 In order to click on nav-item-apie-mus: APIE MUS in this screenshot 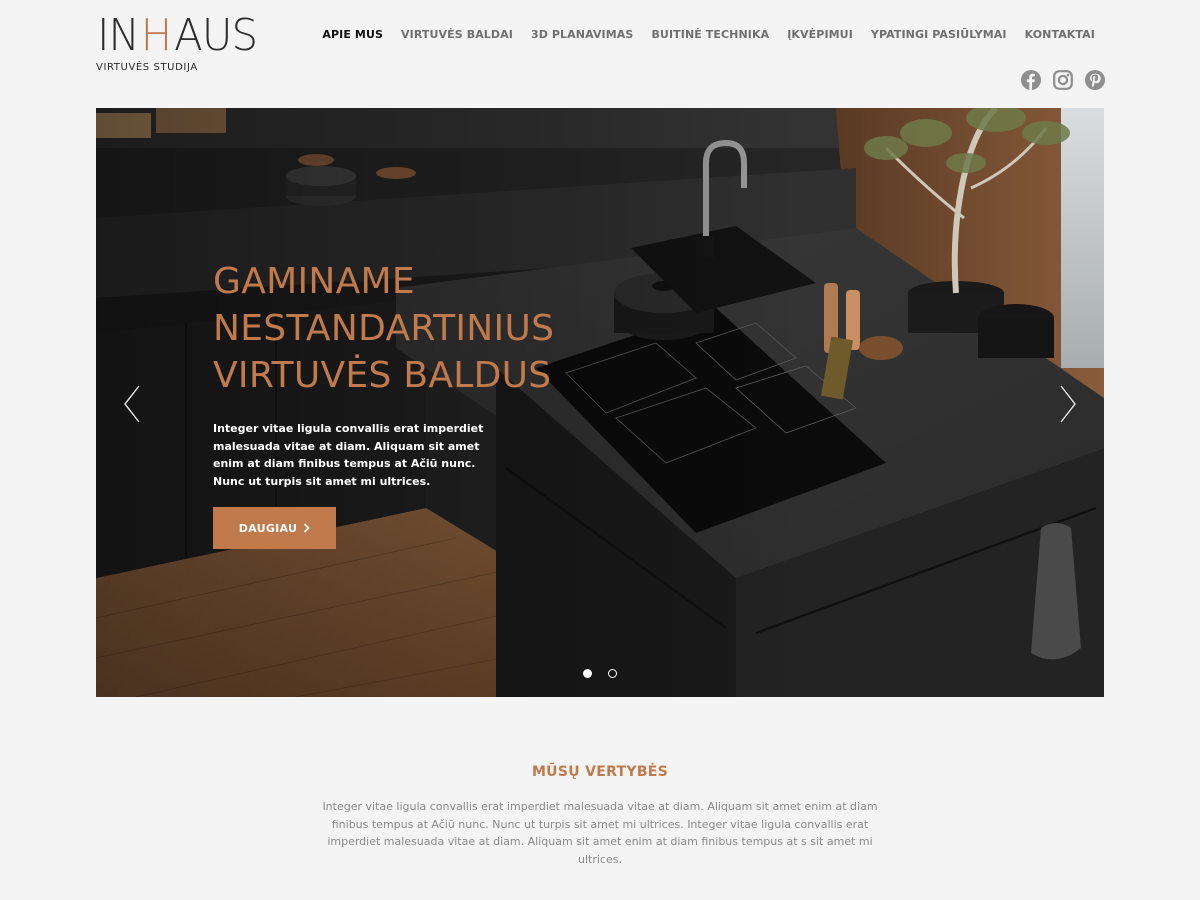, I will do `click(352, 35)`.